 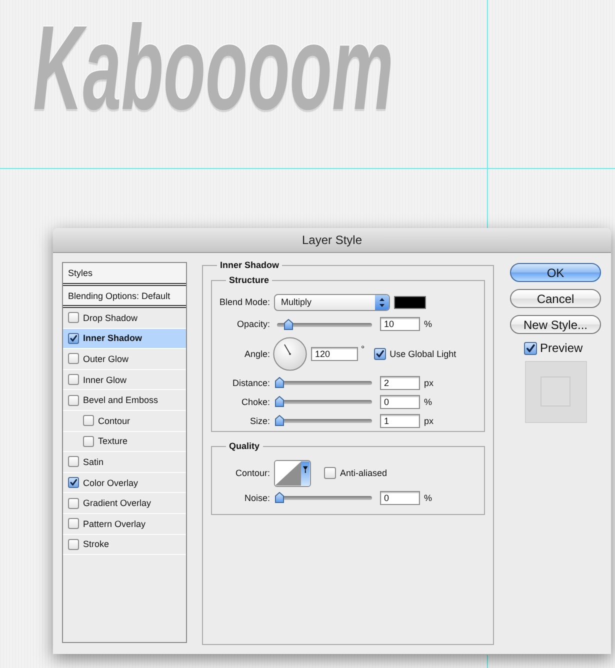 I want to click on field-label: Blend Mode:, so click(x=244, y=302).